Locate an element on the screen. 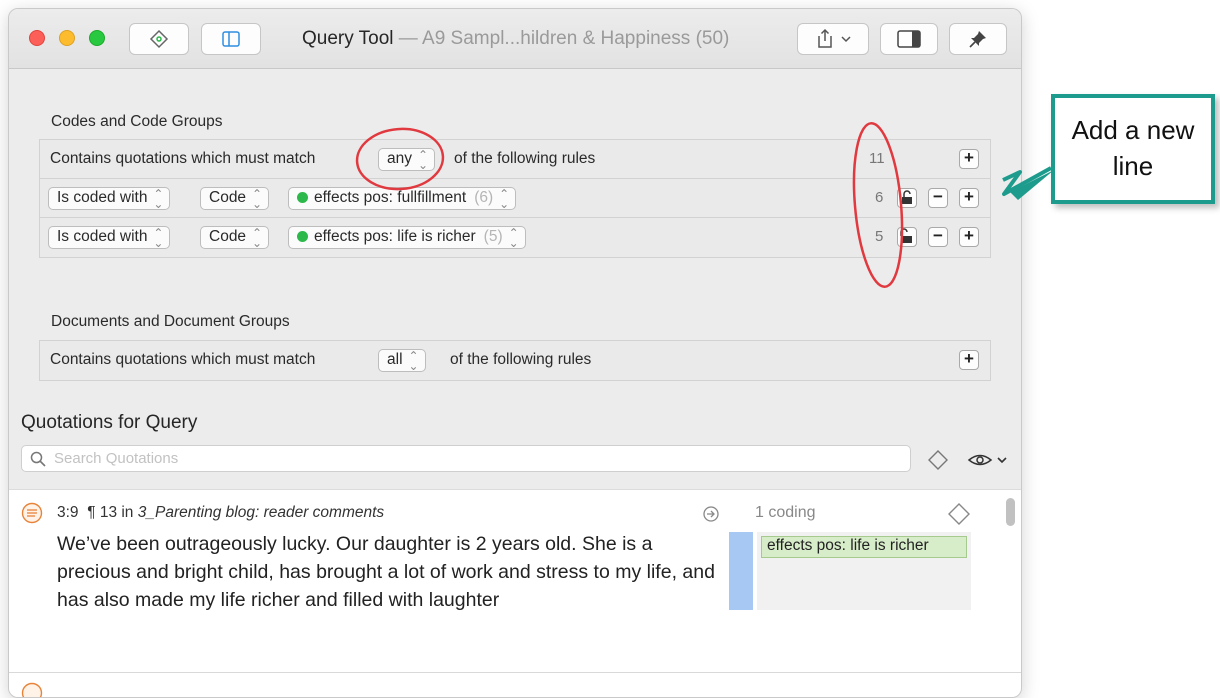  highlight-circle-buttons is located at coordinates (878, 204).